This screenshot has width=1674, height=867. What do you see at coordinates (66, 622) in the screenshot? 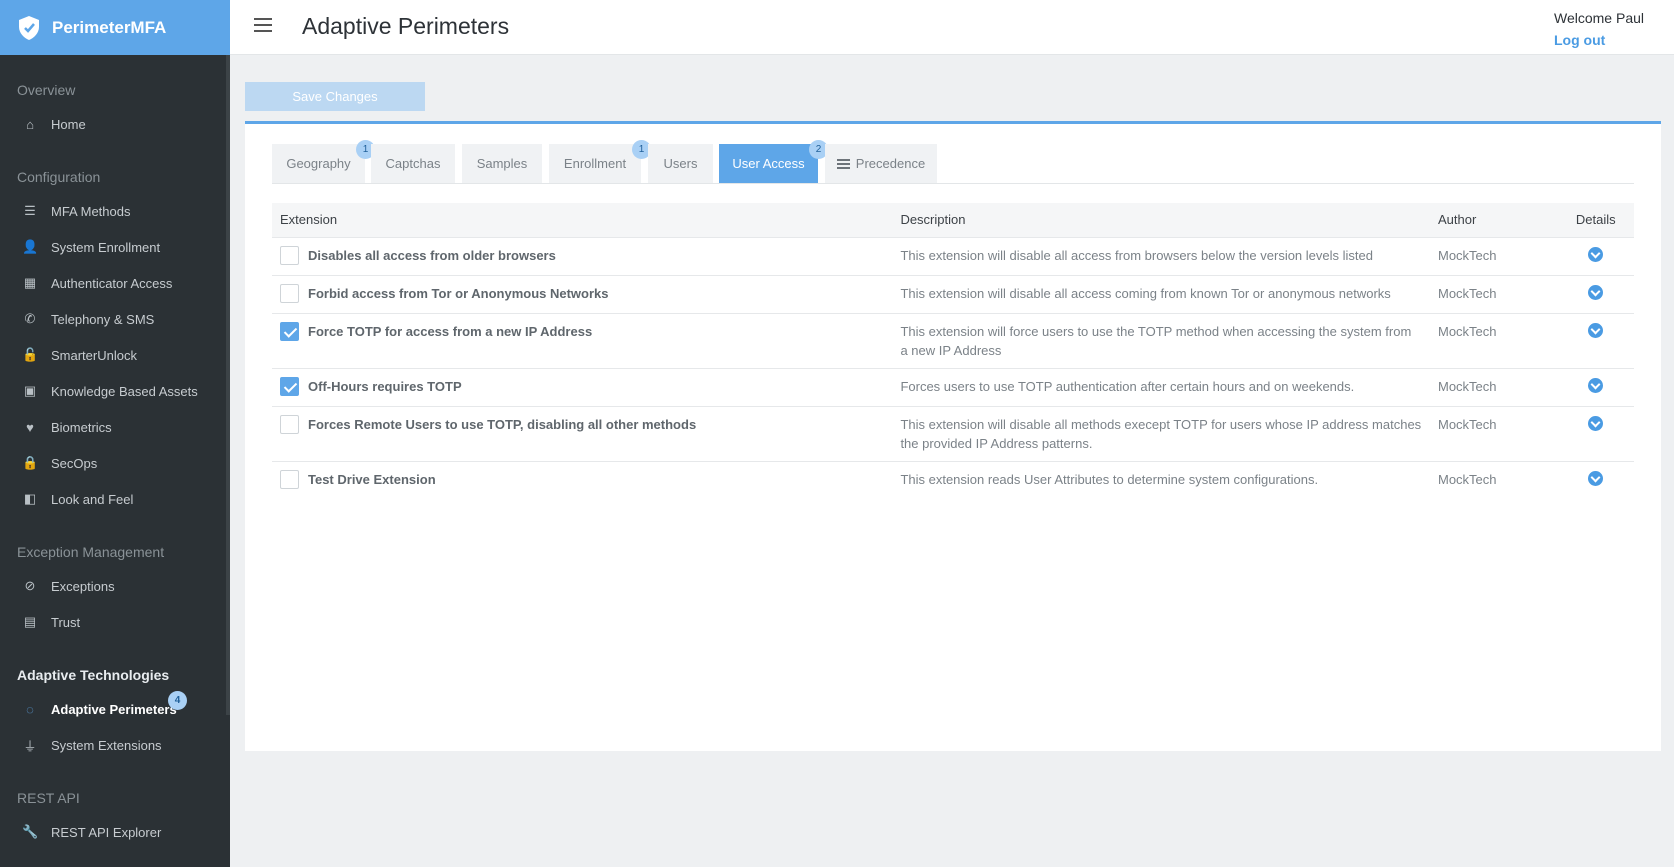
I see `sidebar-item-label: Trust` at bounding box center [66, 622].